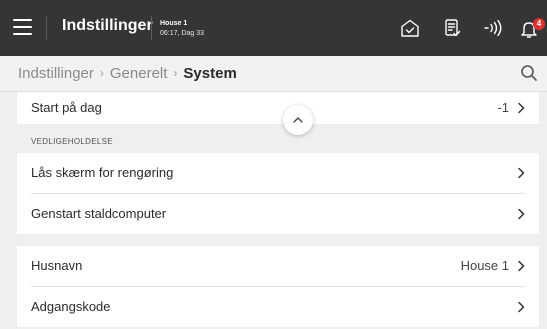 This screenshot has width=547, height=329. I want to click on search-icon, so click(529, 73).